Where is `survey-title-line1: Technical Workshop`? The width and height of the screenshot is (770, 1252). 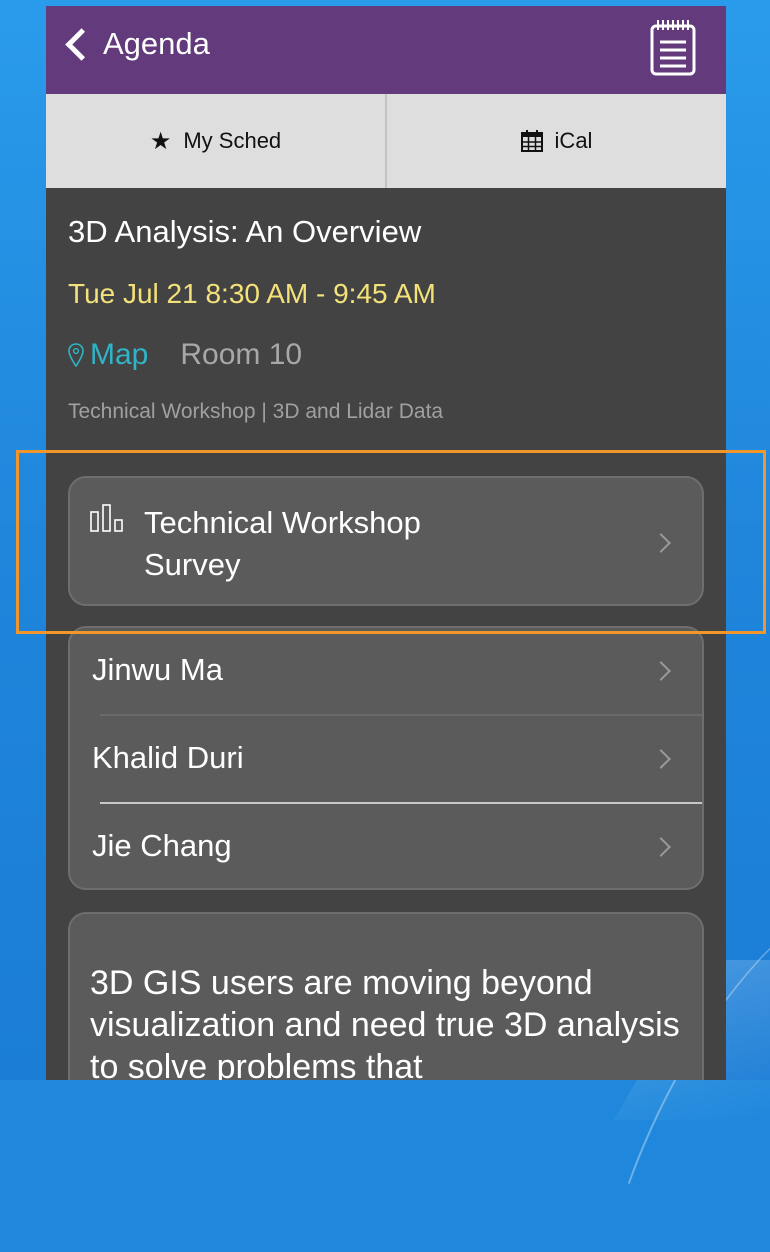 survey-title-line1: Technical Workshop is located at coordinates (282, 522).